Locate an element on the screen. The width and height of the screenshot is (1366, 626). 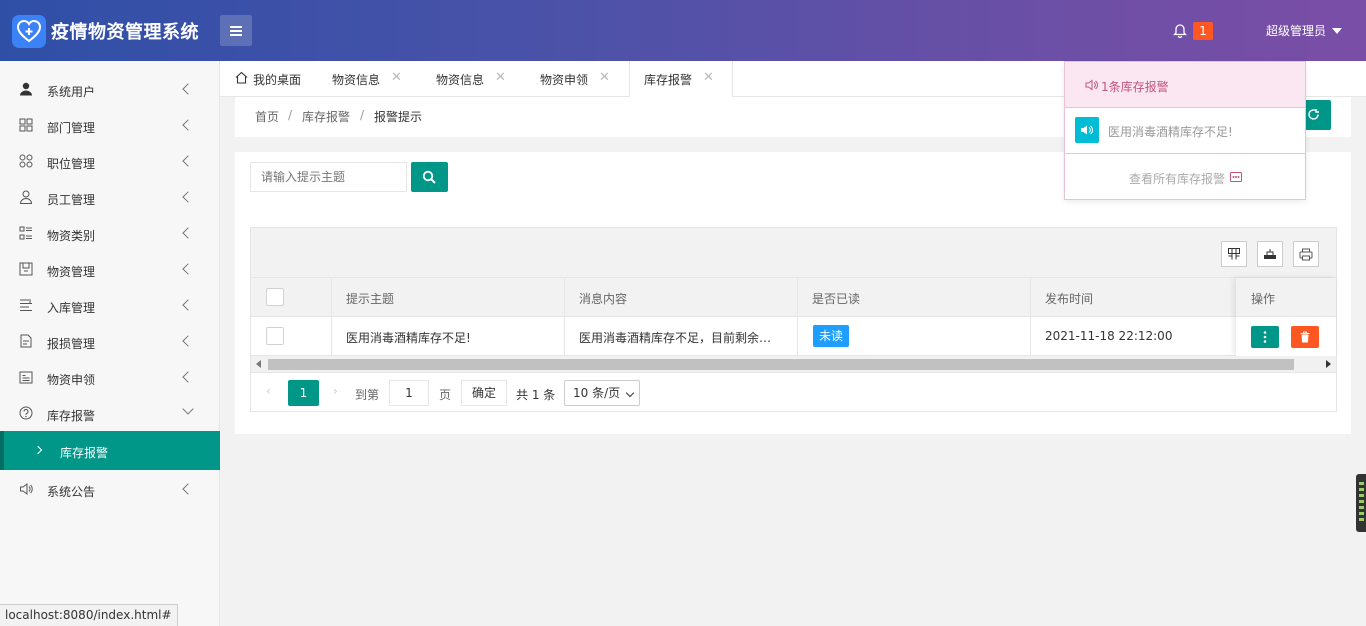
tab-label: 物资信息 is located at coordinates (460, 80).